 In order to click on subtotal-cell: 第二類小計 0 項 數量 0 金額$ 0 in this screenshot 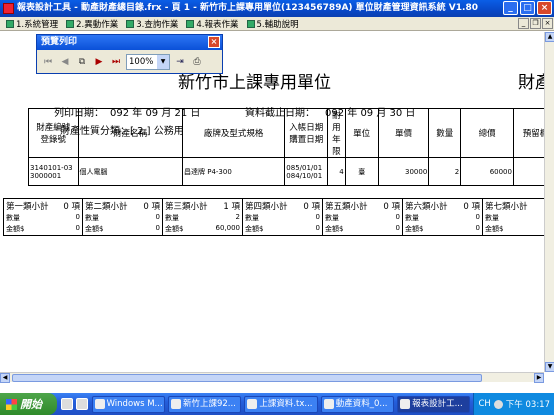, I will do `click(123, 217)`.